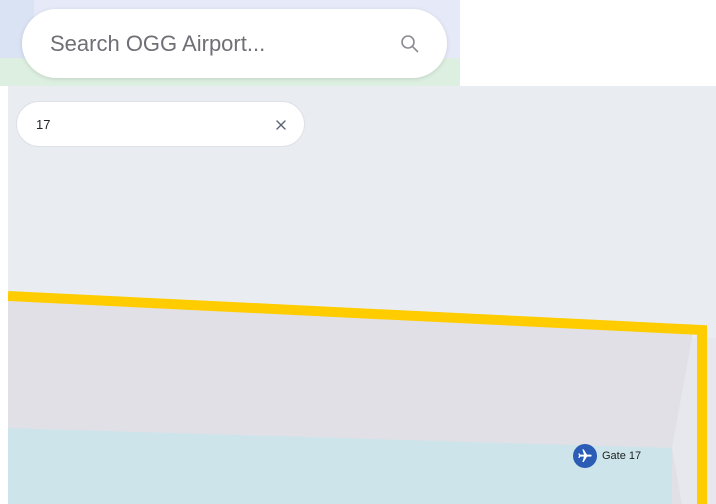 This screenshot has height=504, width=716. I want to click on filter-input: 17, so click(160, 124).